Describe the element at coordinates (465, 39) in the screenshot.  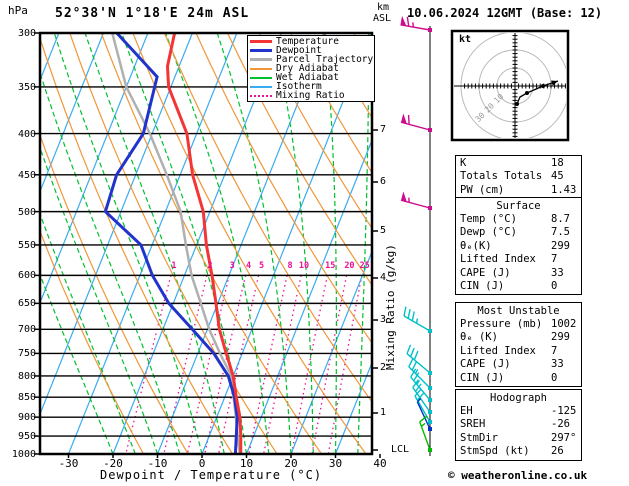
I see `hodograph-unit-label: kt` at that location.